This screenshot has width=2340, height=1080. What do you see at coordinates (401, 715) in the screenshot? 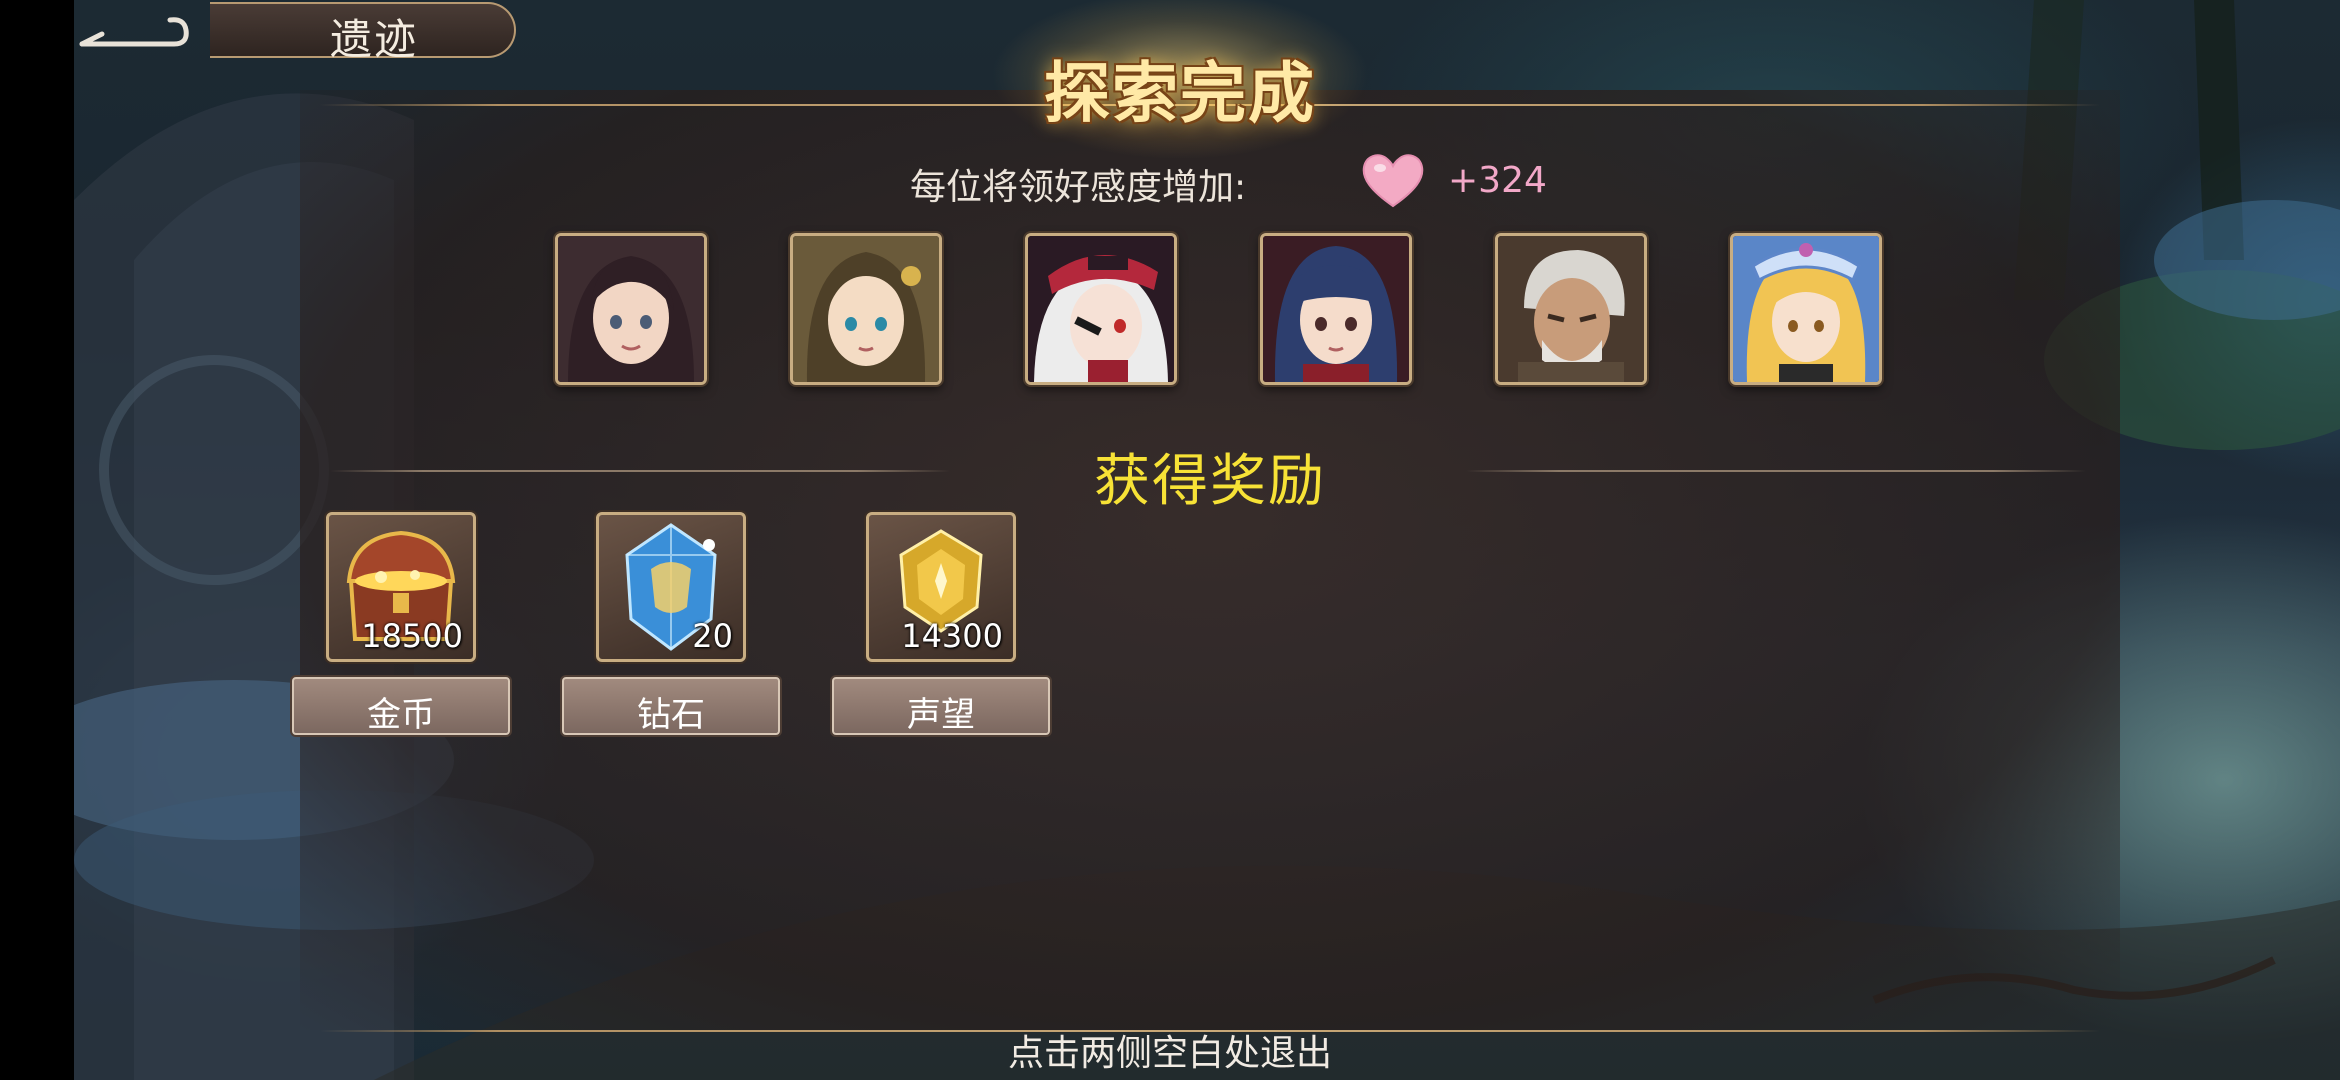
I see `reward-name-gold: 金币` at bounding box center [401, 715].